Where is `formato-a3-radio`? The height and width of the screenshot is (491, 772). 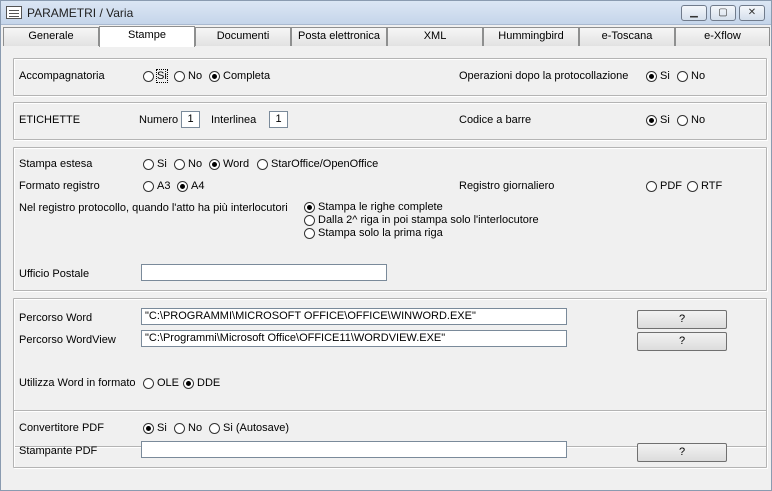
formato-a3-radio is located at coordinates (148, 186).